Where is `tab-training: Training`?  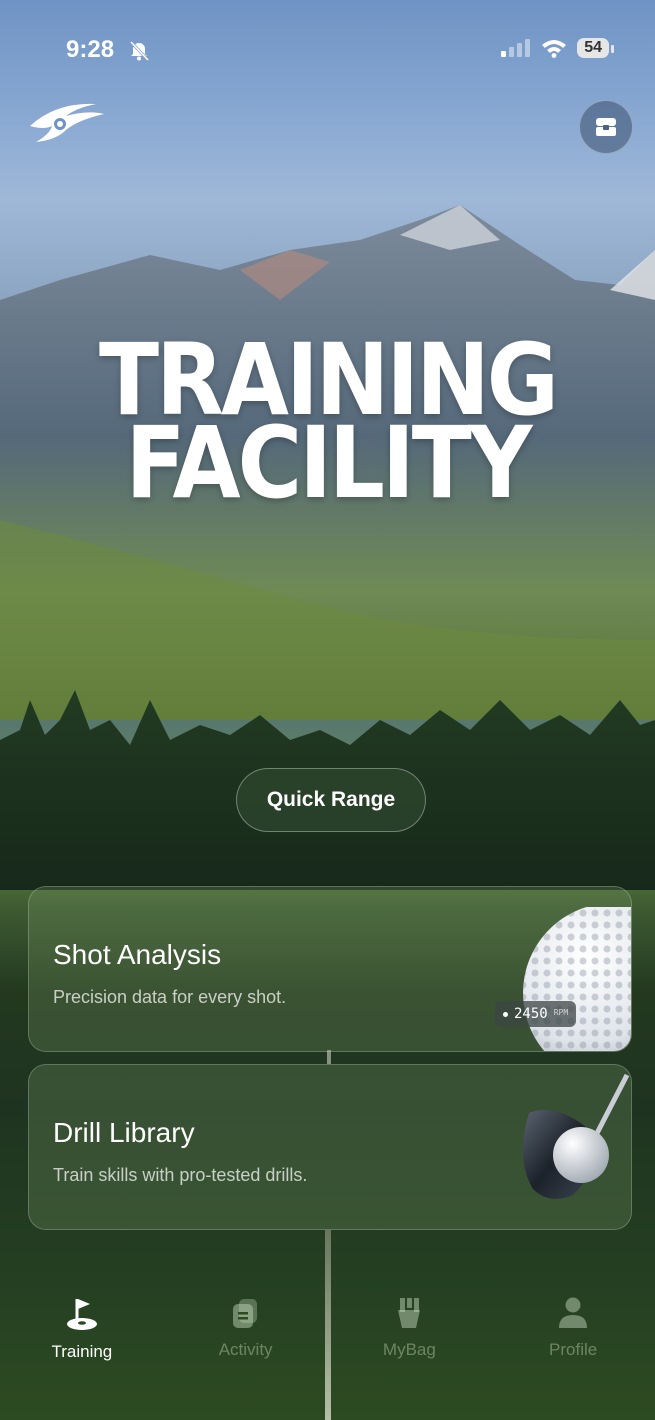 tab-training: Training is located at coordinates (82, 1341).